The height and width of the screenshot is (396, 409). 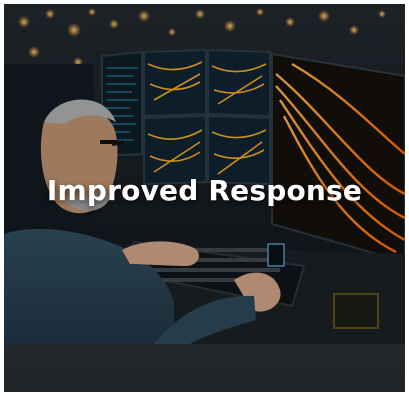 What do you see at coordinates (204, 190) in the screenshot?
I see `card-title: Improved Response` at bounding box center [204, 190].